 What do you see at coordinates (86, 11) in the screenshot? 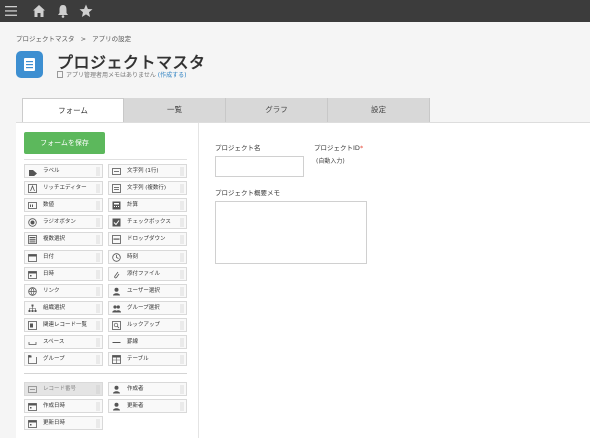
I see `star-icon` at bounding box center [86, 11].